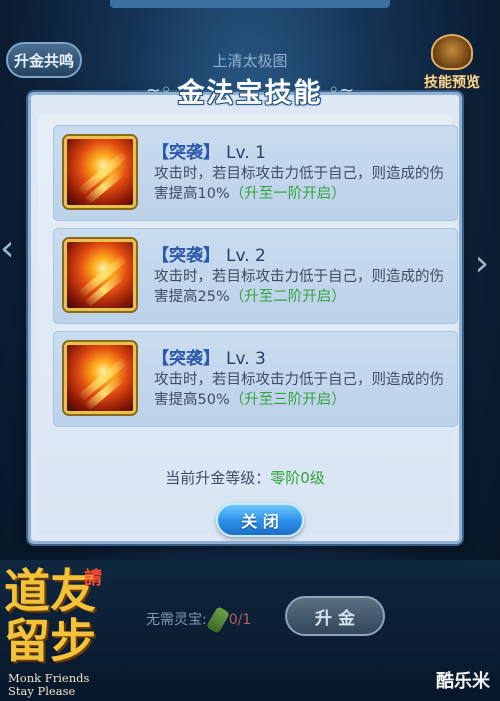  Describe the element at coordinates (246, 256) in the screenshot. I see `skill-level: Lv. 2` at that location.